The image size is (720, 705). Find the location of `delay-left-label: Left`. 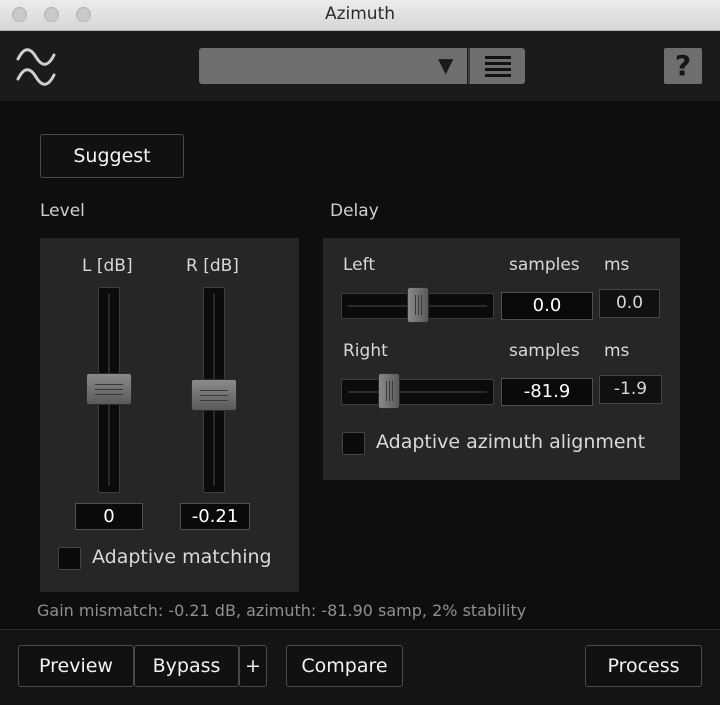

delay-left-label: Left is located at coordinates (359, 265).